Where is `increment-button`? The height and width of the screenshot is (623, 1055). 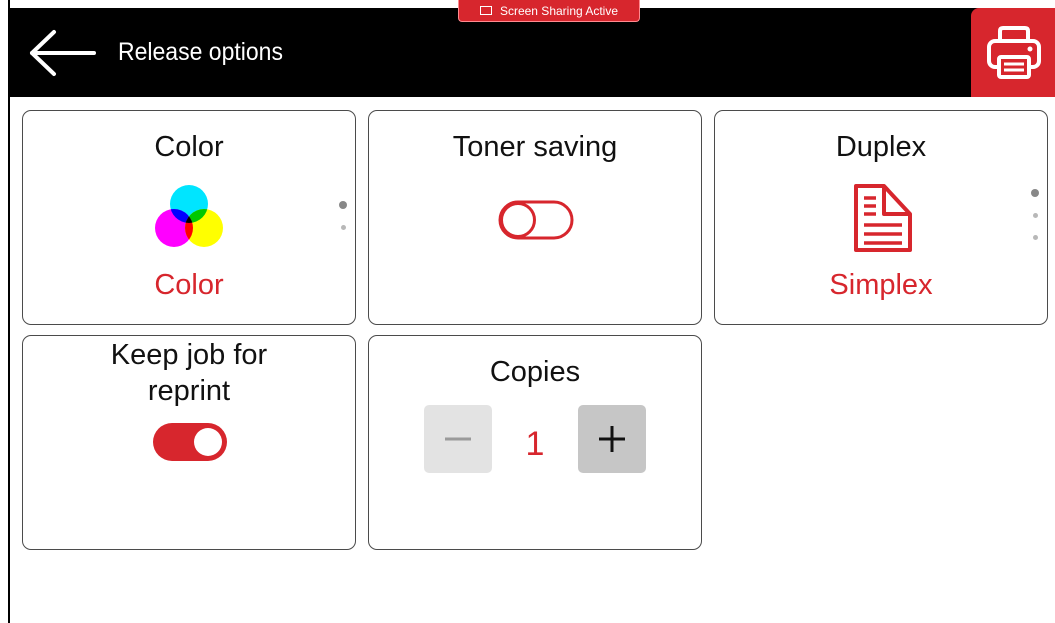
increment-button is located at coordinates (612, 439).